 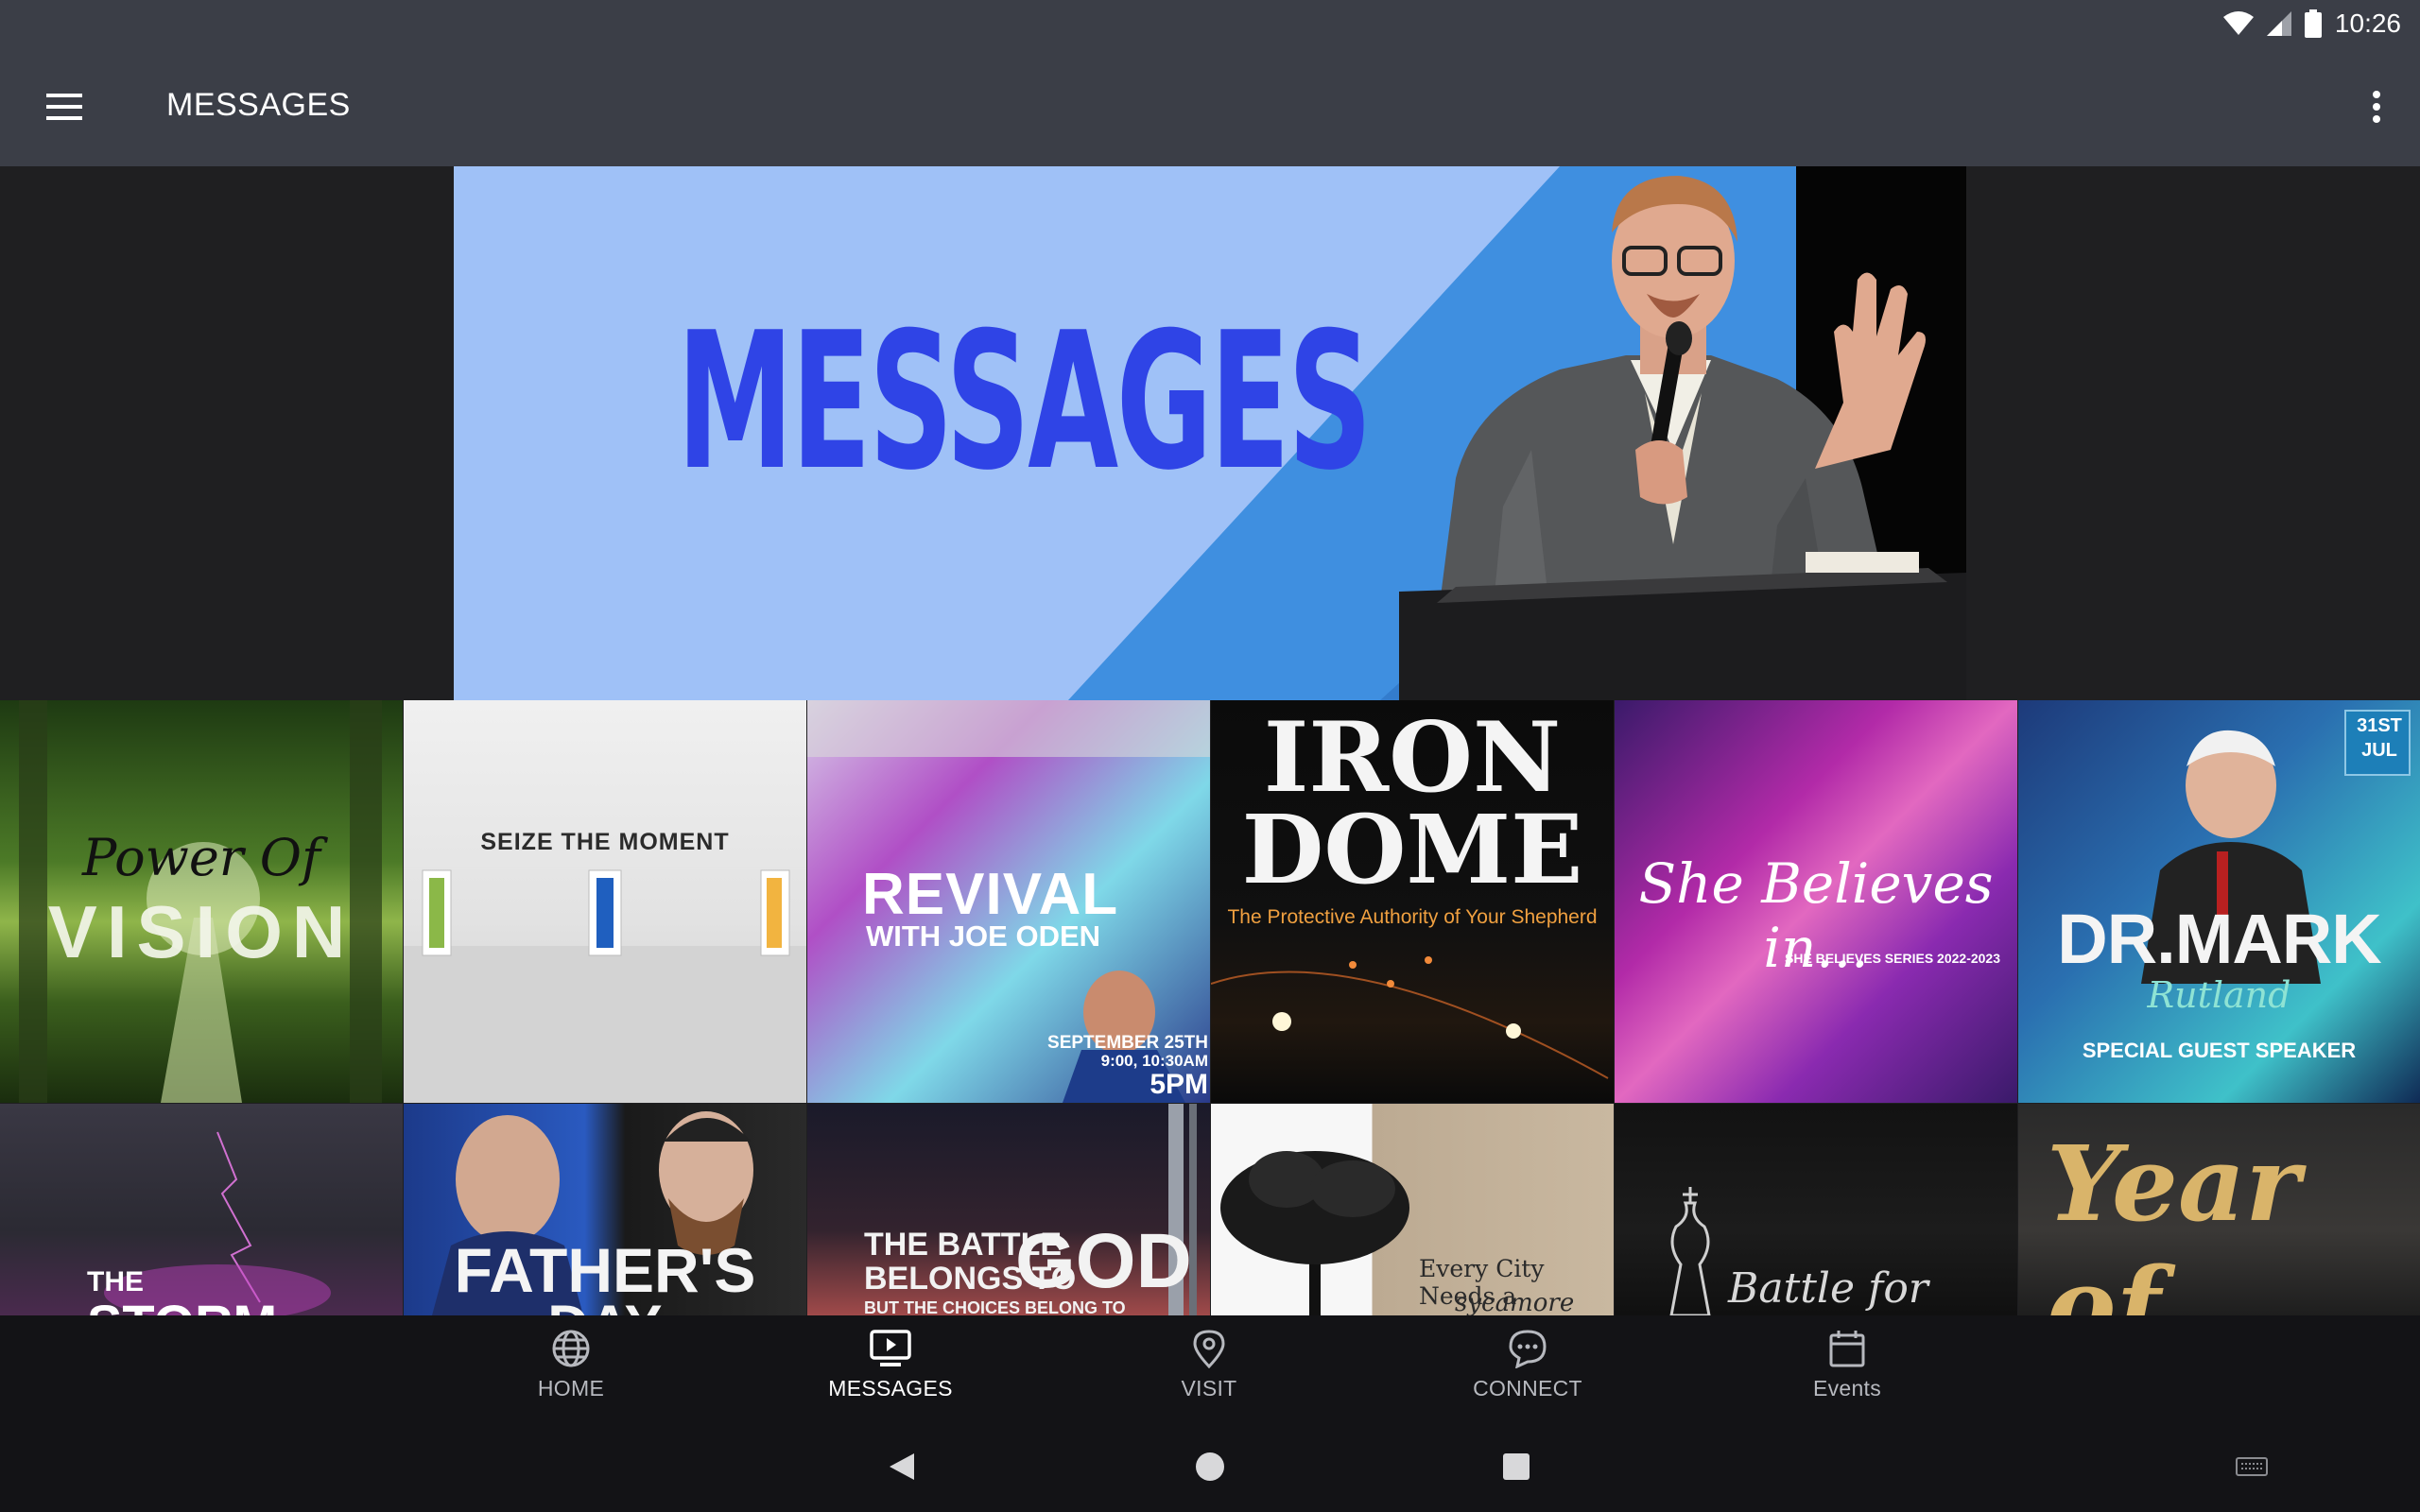 I want to click on nav-item-messages: MESSAGES, so click(x=890, y=1371).